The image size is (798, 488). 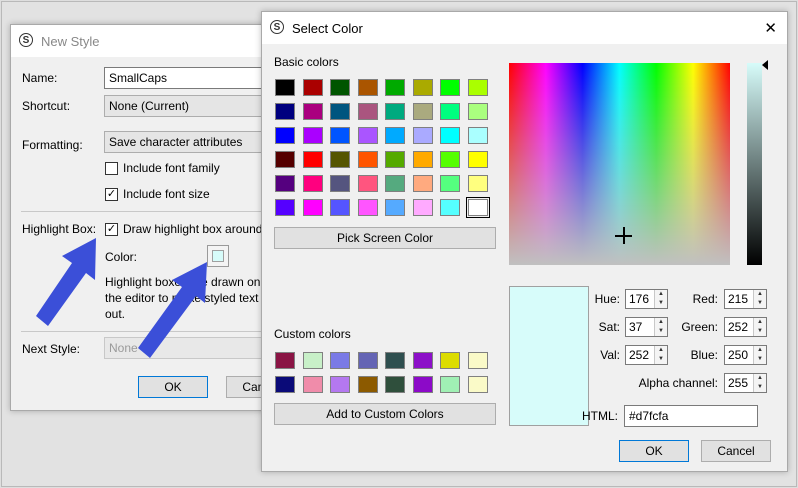 I want to click on alpha-spinbox: 255 ▲ ▼, so click(x=745, y=383).